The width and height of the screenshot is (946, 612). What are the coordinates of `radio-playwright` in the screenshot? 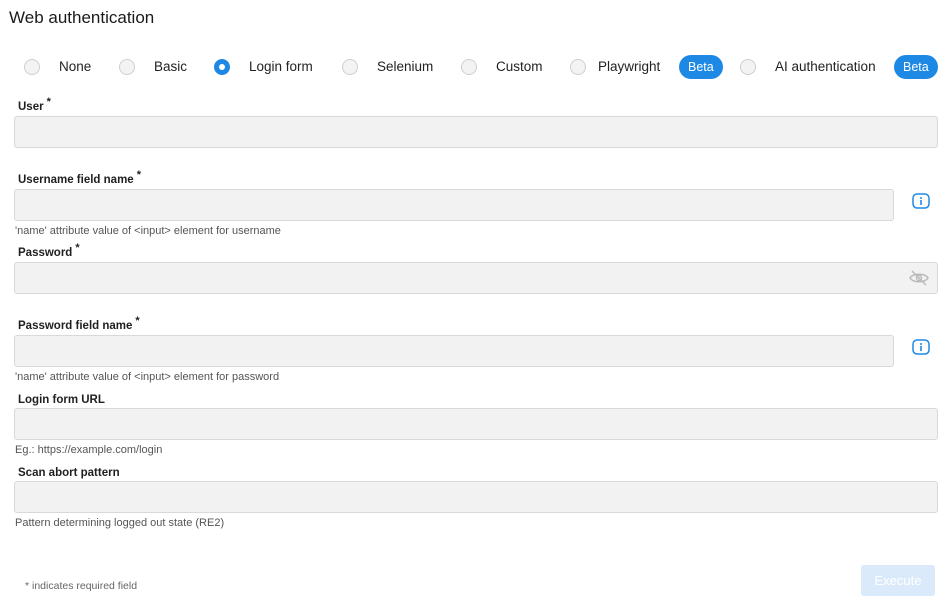 It's located at (578, 67).